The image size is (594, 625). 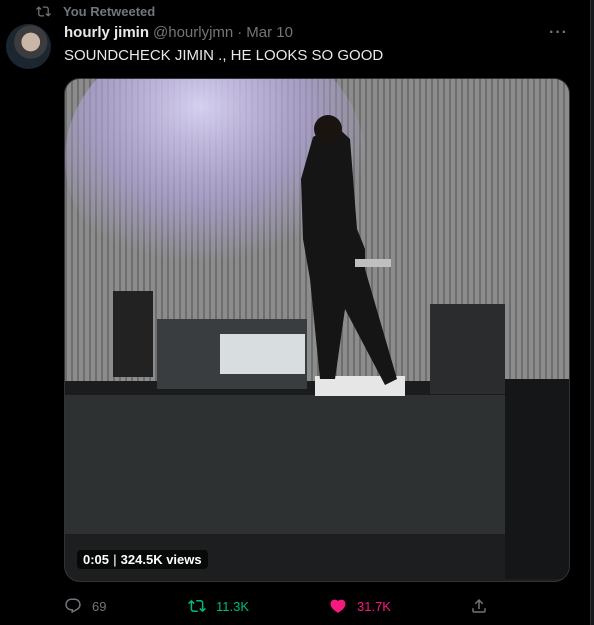 I want to click on reply-icon, so click(x=73, y=606).